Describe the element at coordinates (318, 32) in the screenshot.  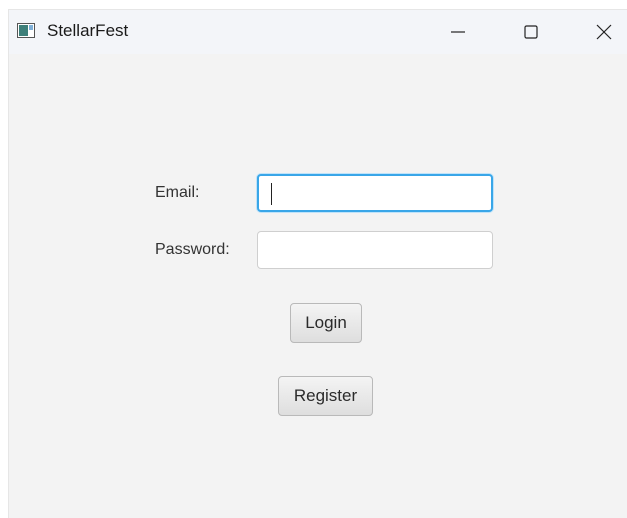
I see `title-bar: StellarFest` at that location.